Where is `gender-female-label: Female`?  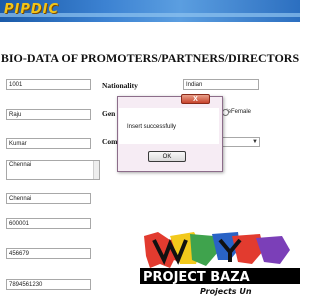 gender-female-label: Female is located at coordinates (241, 112).